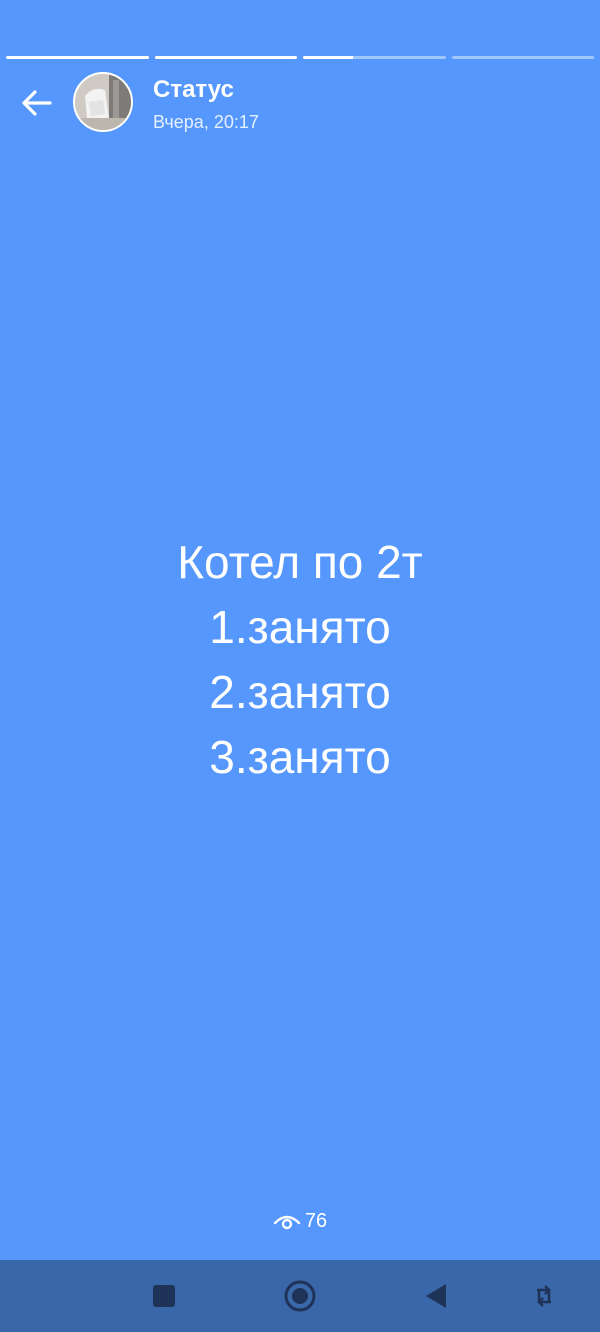 This screenshot has height=1332, width=600. I want to click on status-header: Статус Вчера, 20:17, so click(300, 103).